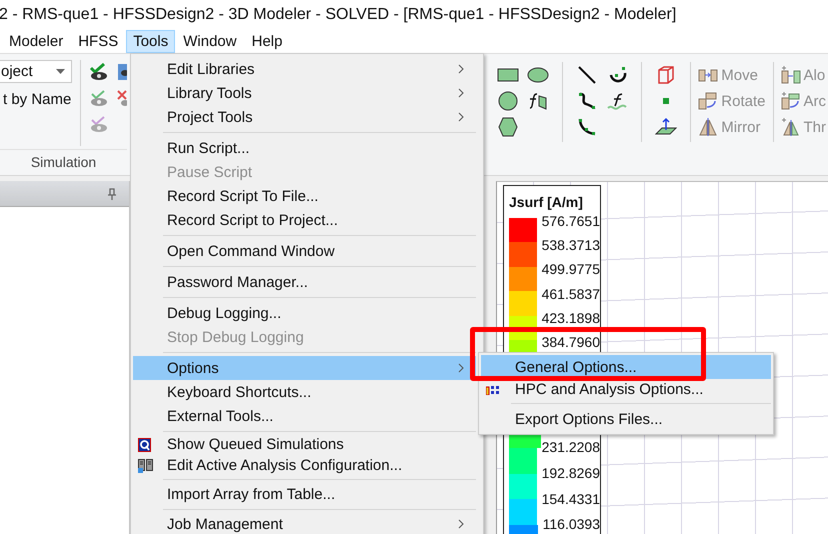  Describe the element at coordinates (112, 194) in the screenshot. I see `pin-icon` at that location.